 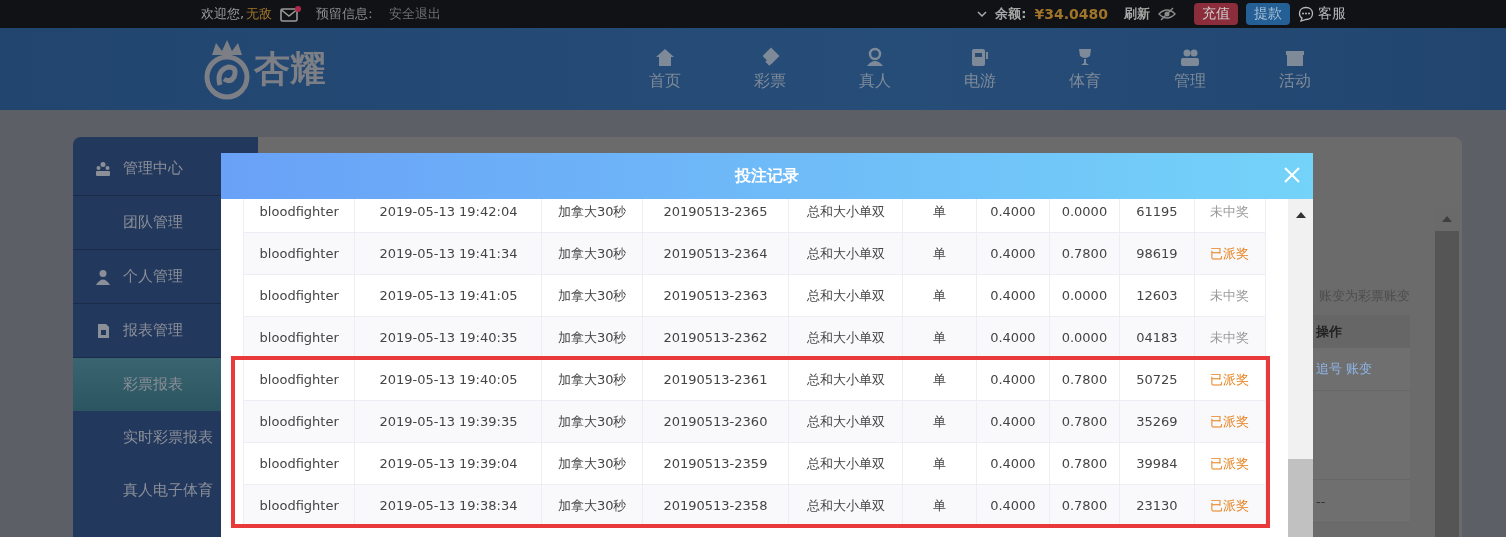 I want to click on dialog-scrollbar, so click(x=1300, y=368).